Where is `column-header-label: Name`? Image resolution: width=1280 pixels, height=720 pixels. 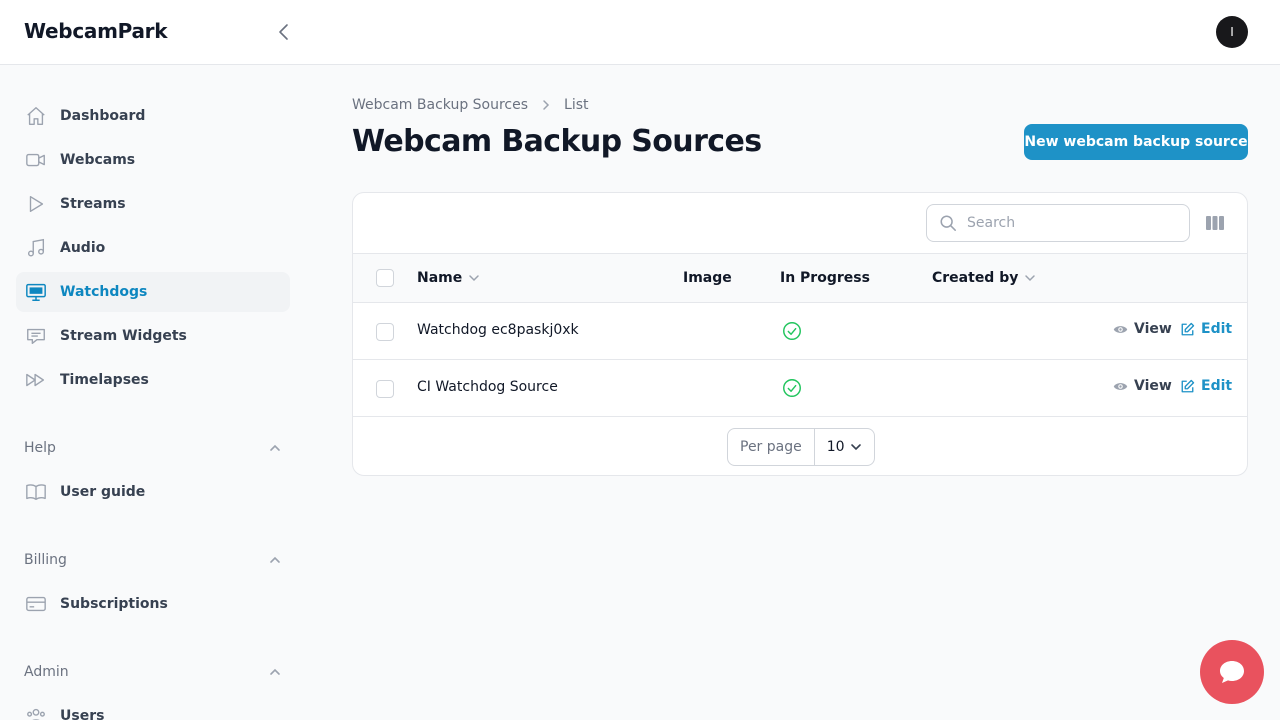
column-header-label: Name is located at coordinates (440, 278).